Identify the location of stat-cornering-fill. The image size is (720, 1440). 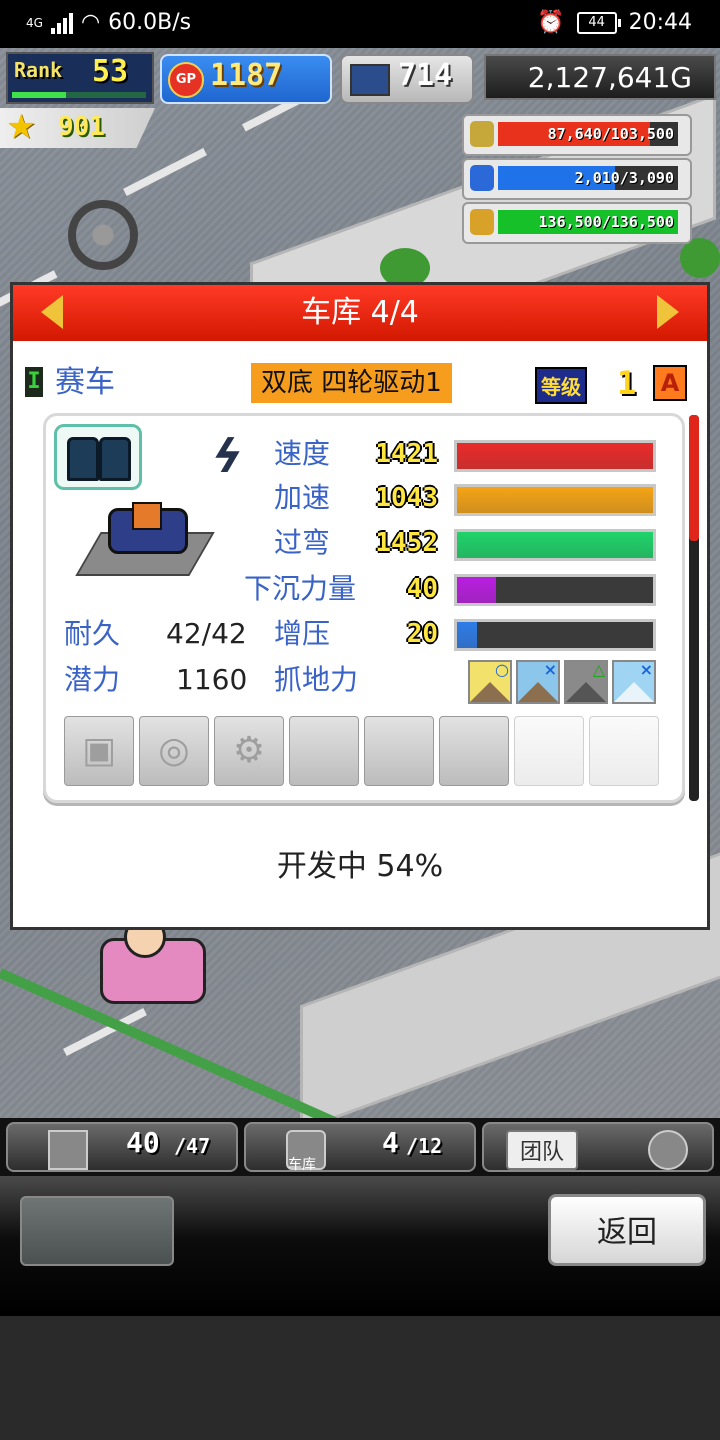
(555, 545).